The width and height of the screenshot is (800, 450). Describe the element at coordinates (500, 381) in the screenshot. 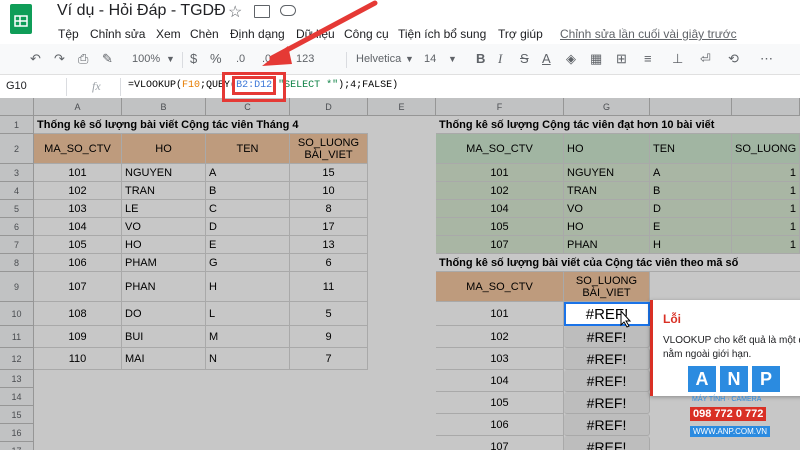

I see `table3-cell: 104` at that location.